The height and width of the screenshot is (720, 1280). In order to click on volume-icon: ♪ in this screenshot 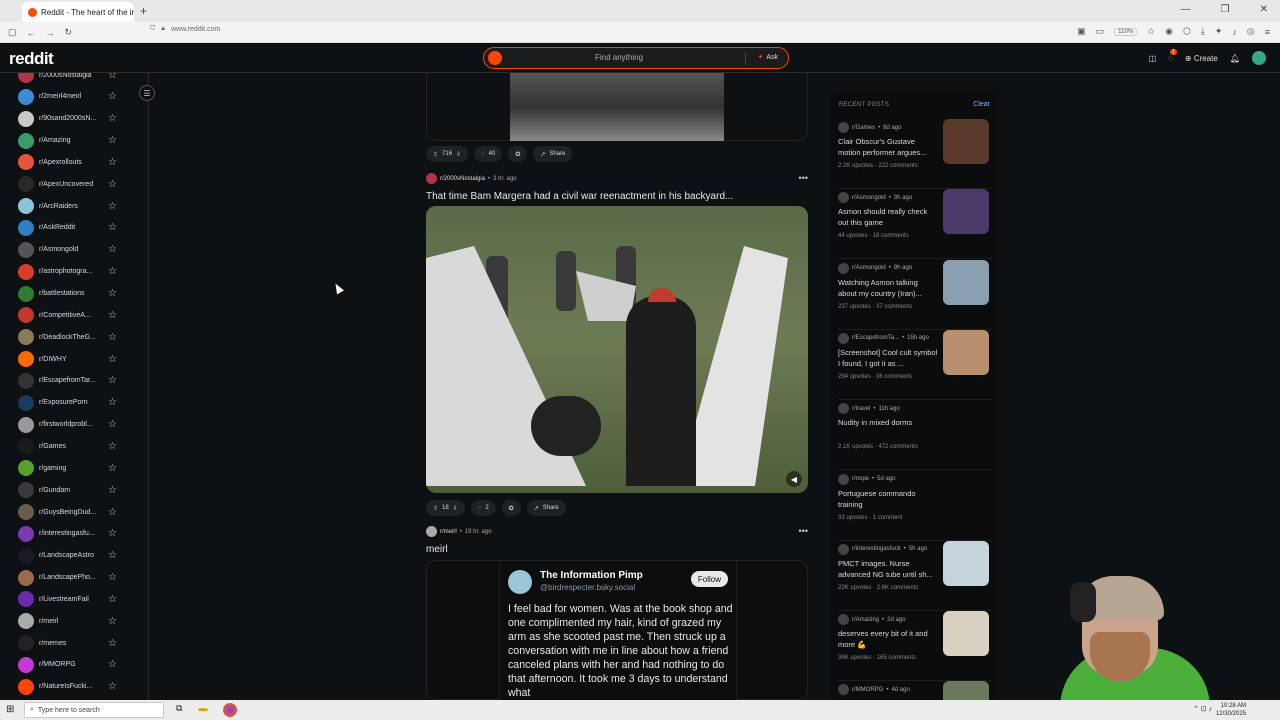, I will do `click(1234, 32)`.